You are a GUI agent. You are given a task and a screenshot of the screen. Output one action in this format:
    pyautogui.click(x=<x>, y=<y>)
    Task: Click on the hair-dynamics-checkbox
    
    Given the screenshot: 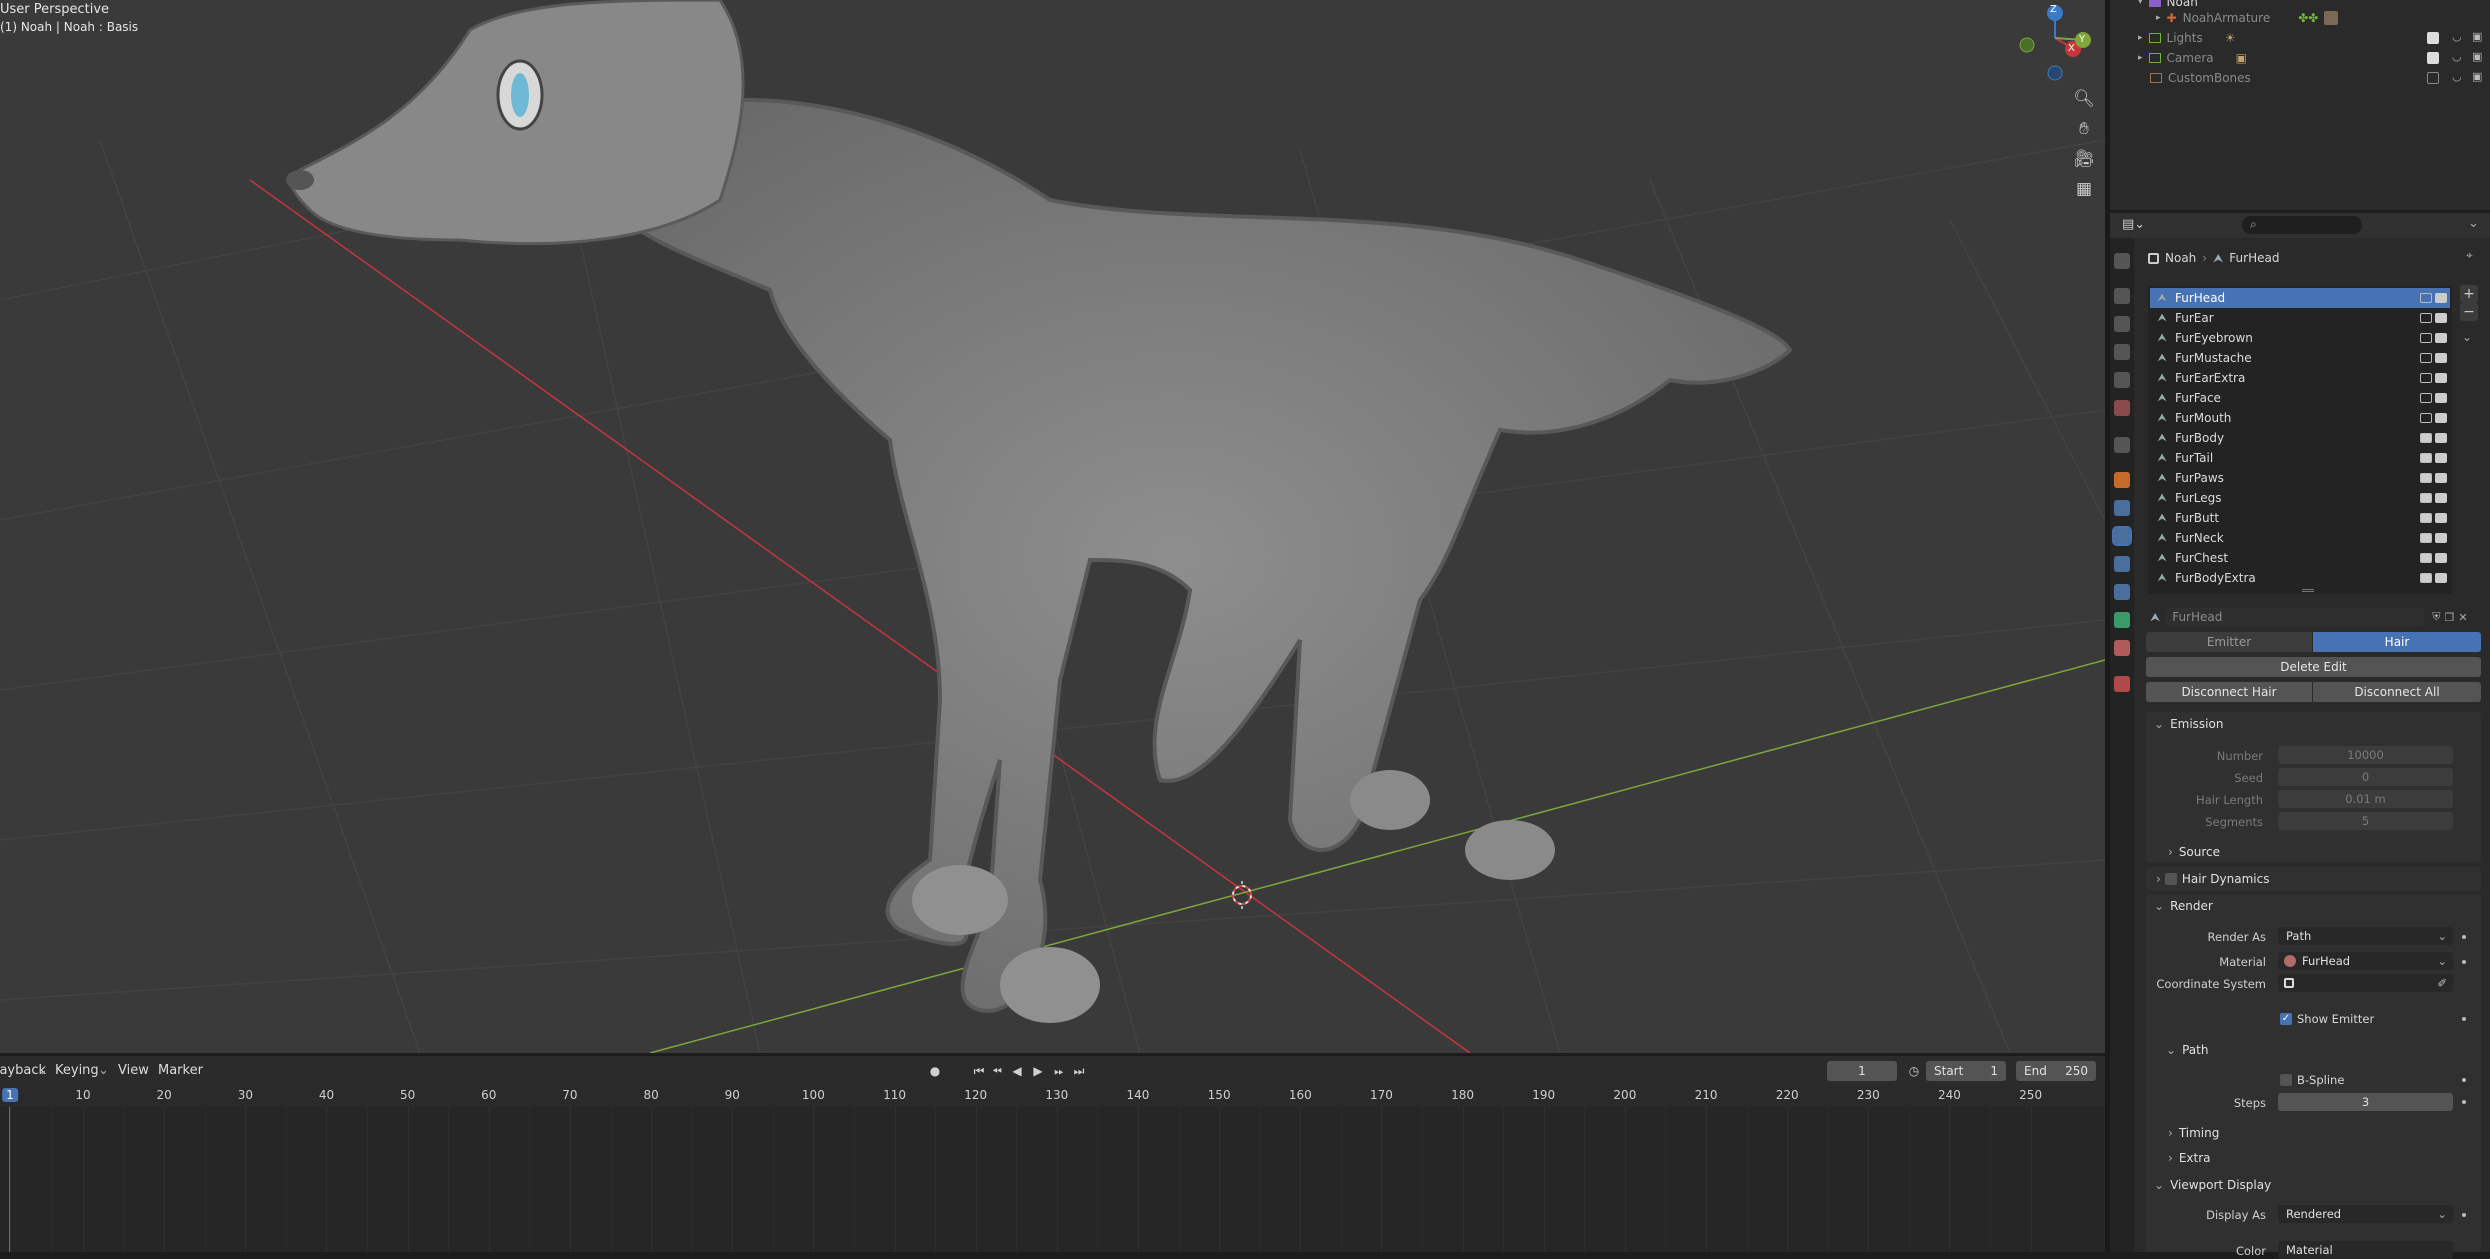 What is the action you would take?
    pyautogui.click(x=2170, y=879)
    